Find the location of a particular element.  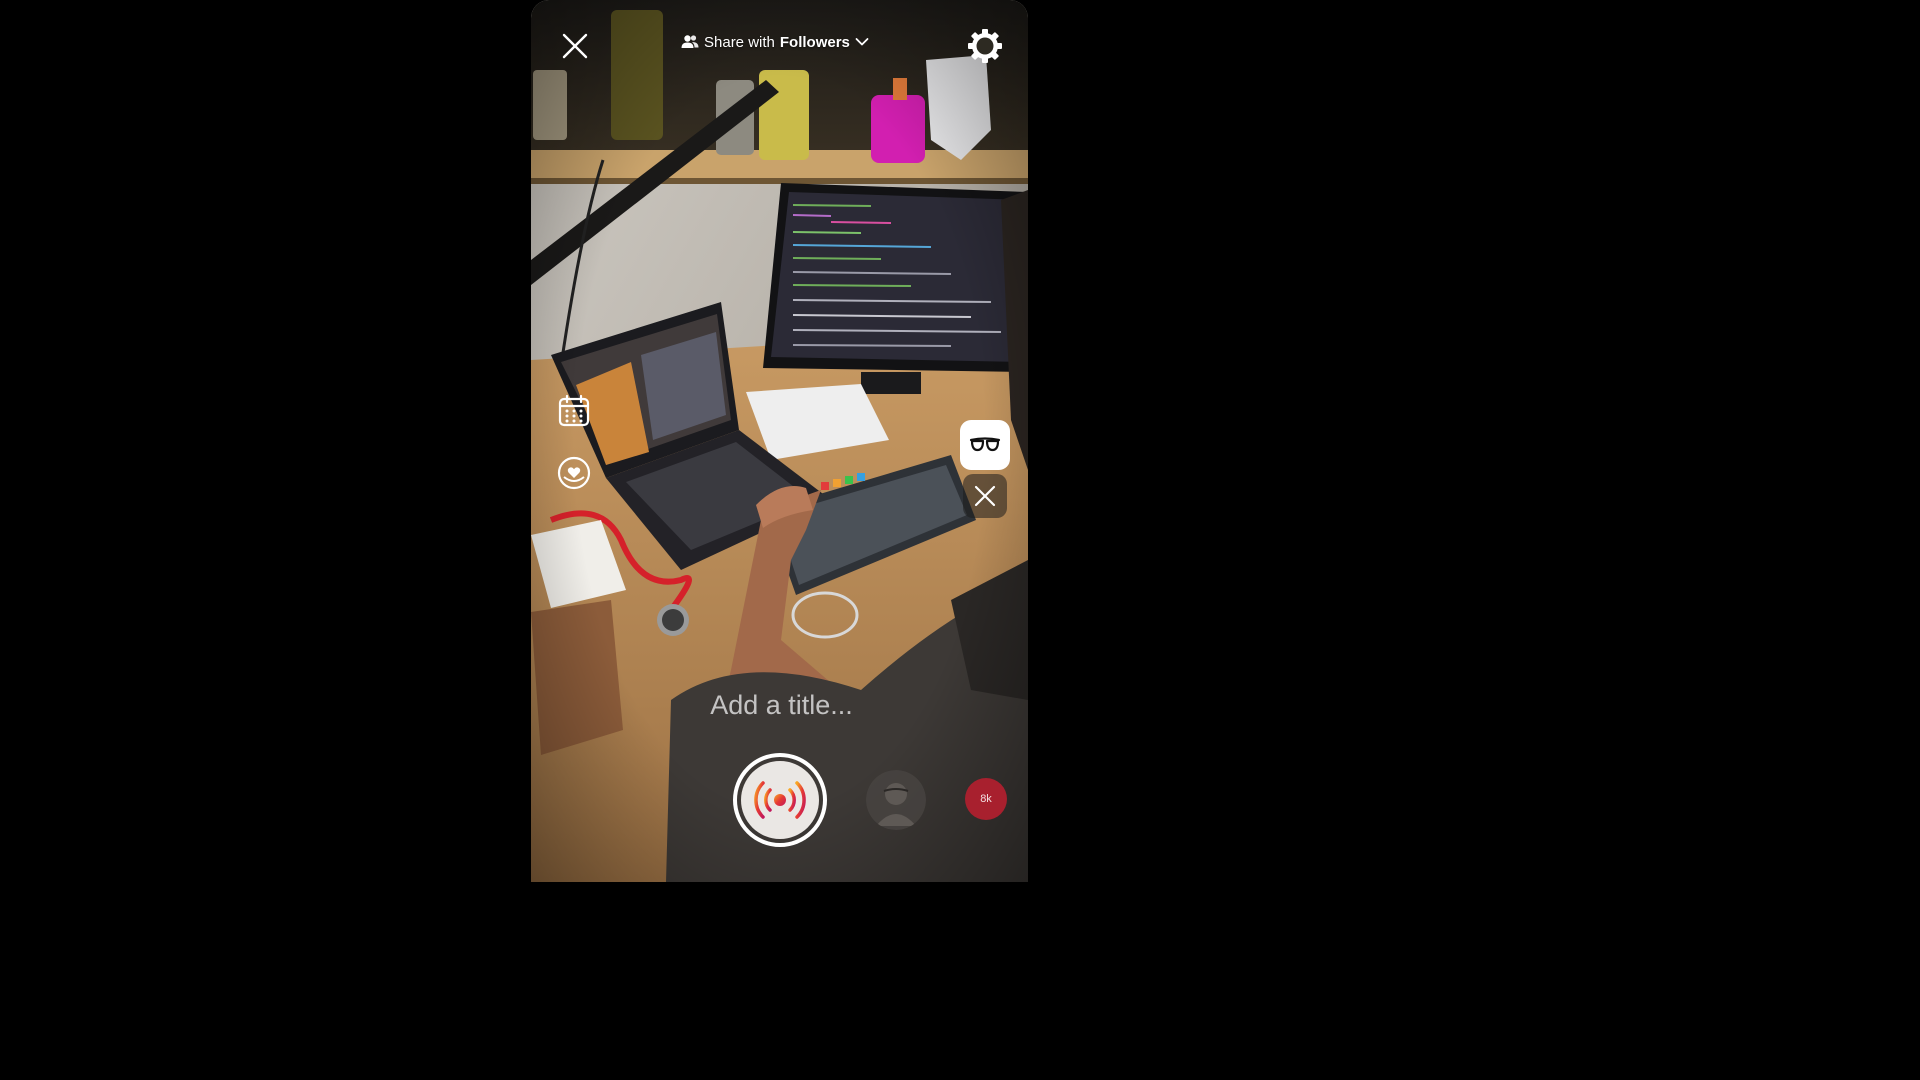

go-live-button is located at coordinates (780, 800).